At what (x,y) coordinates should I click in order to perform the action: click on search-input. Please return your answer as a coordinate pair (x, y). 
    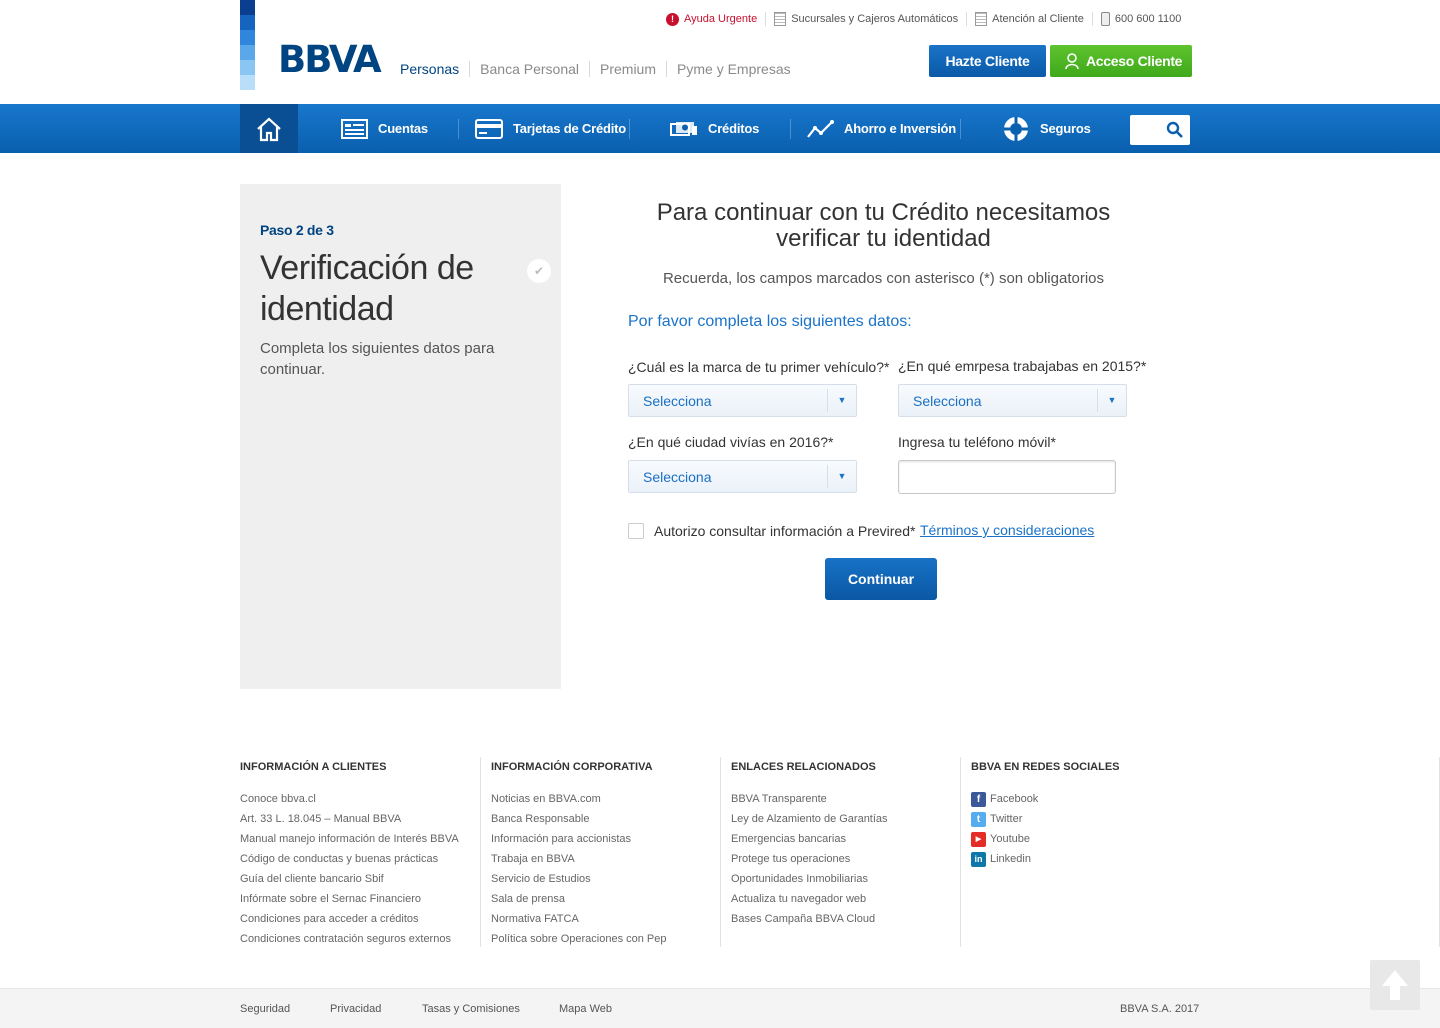
    Looking at the image, I should click on (1160, 130).